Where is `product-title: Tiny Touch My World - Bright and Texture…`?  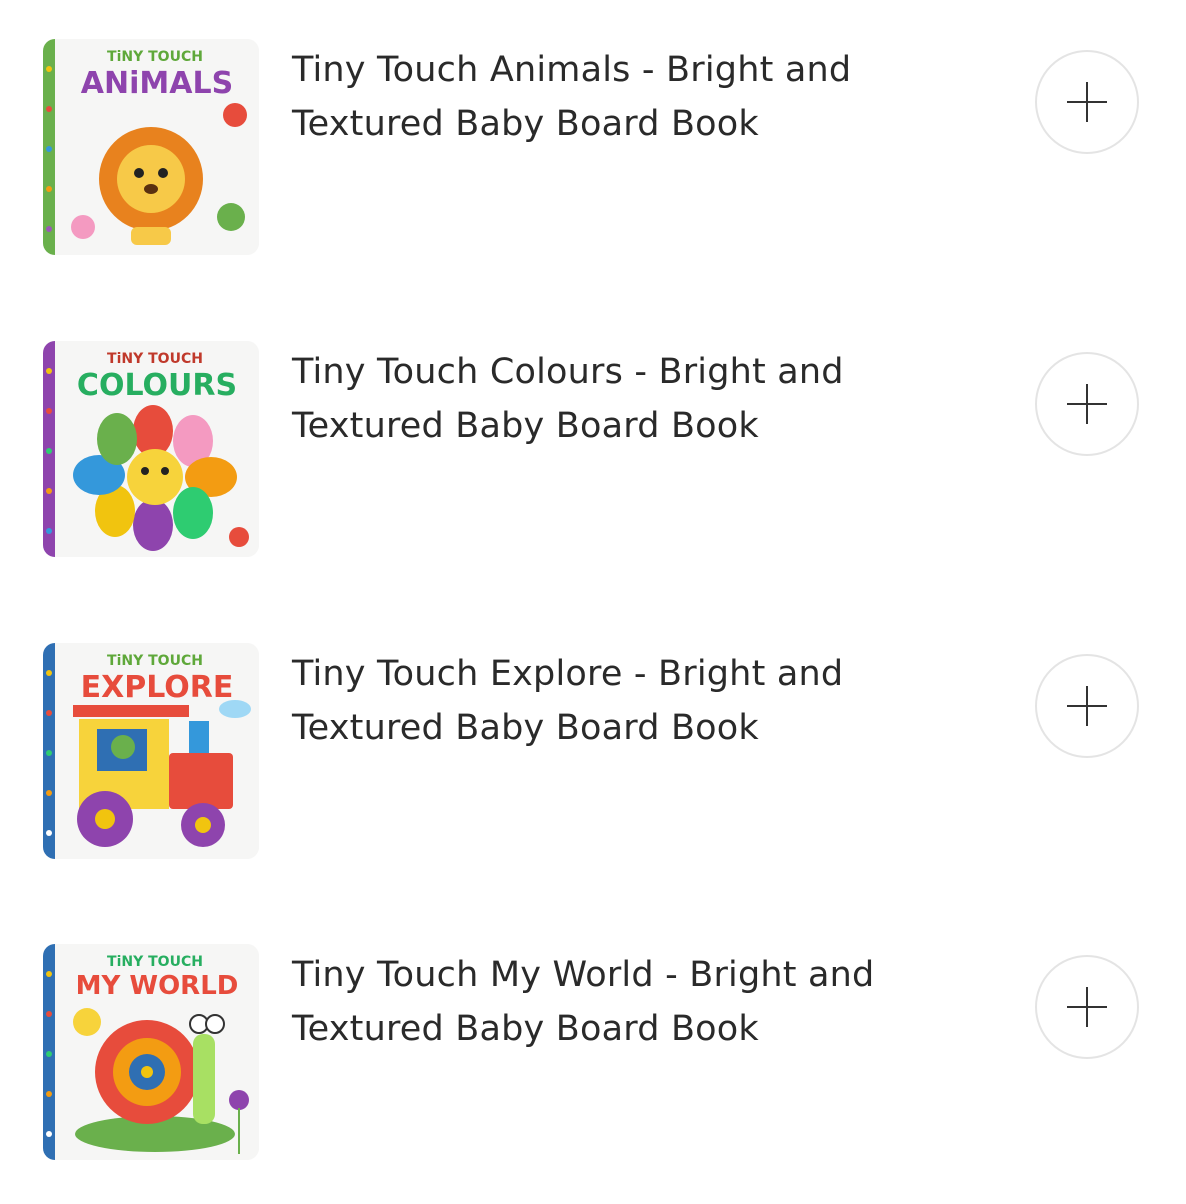 product-title: Tiny Touch My World - Bright and Texture… is located at coordinates (612, 1002).